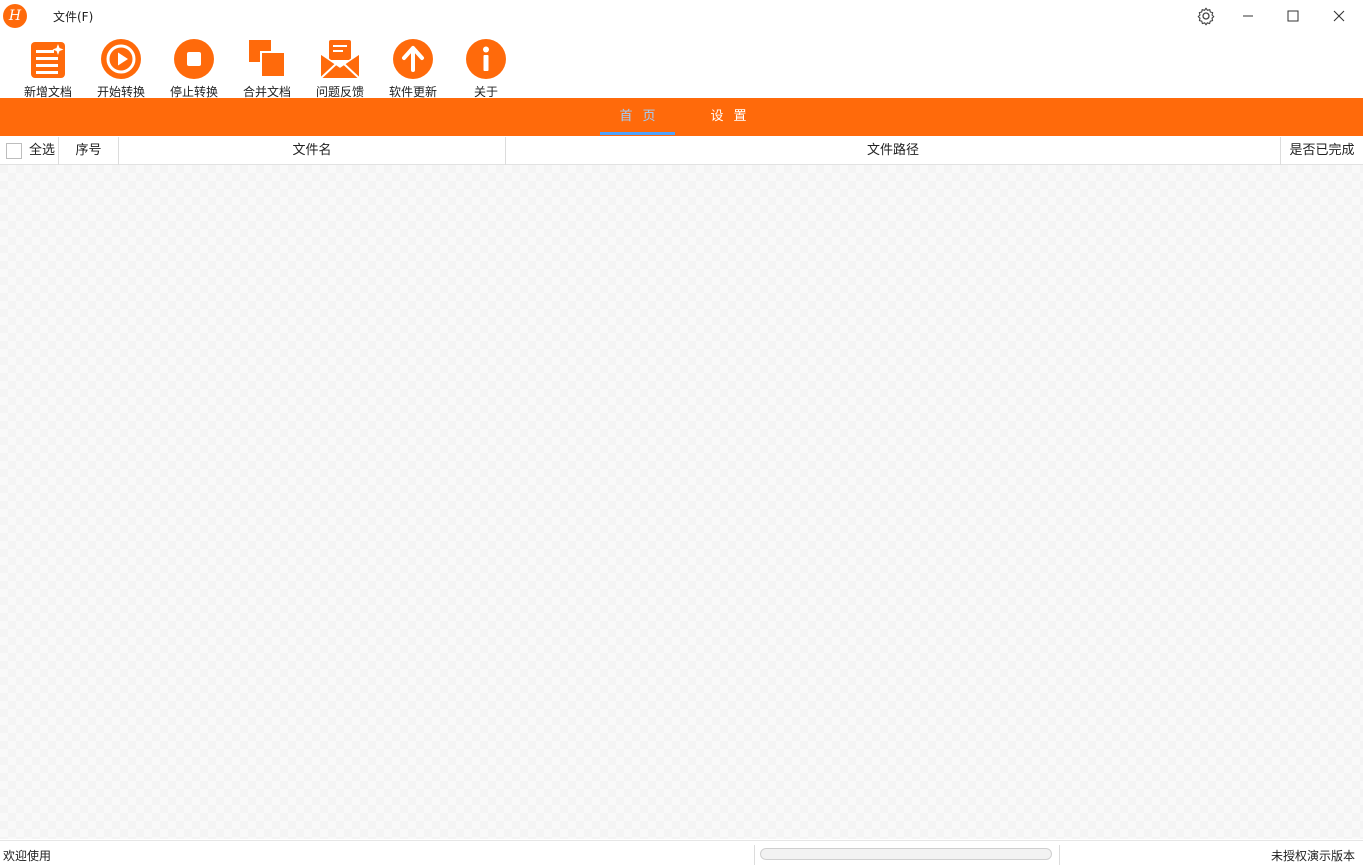 The width and height of the screenshot is (1363, 868). I want to click on select-all-label: 全选, so click(42, 150).